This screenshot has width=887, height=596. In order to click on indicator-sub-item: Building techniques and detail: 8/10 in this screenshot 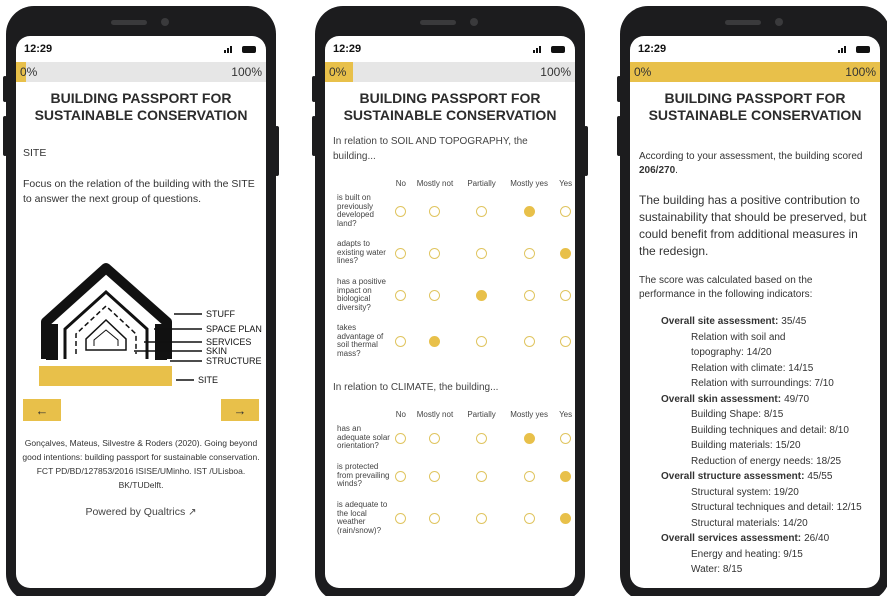, I will do `click(770, 430)`.